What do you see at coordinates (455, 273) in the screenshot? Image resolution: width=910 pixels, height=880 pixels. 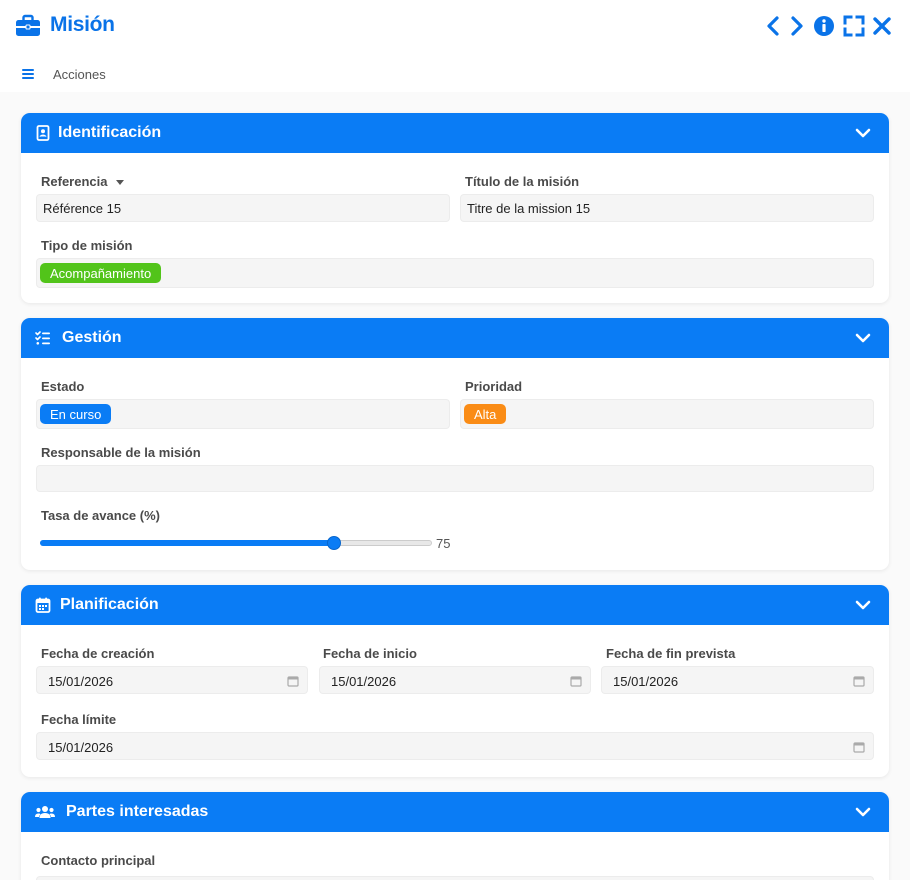 I see `tipo-select: Acompañamiento` at bounding box center [455, 273].